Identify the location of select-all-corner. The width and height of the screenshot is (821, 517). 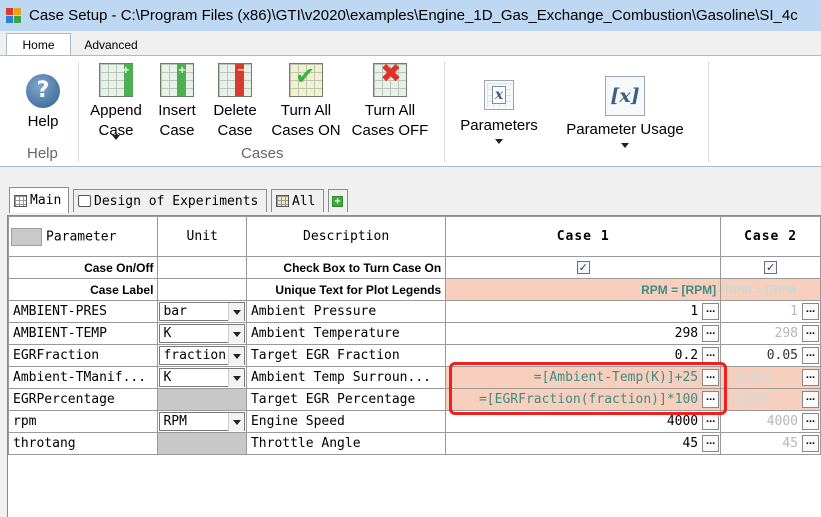
(26, 236).